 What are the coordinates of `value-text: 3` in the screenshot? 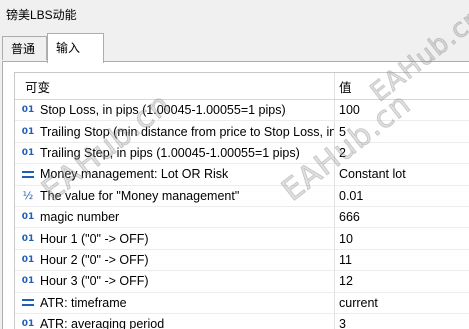 It's located at (342, 323).